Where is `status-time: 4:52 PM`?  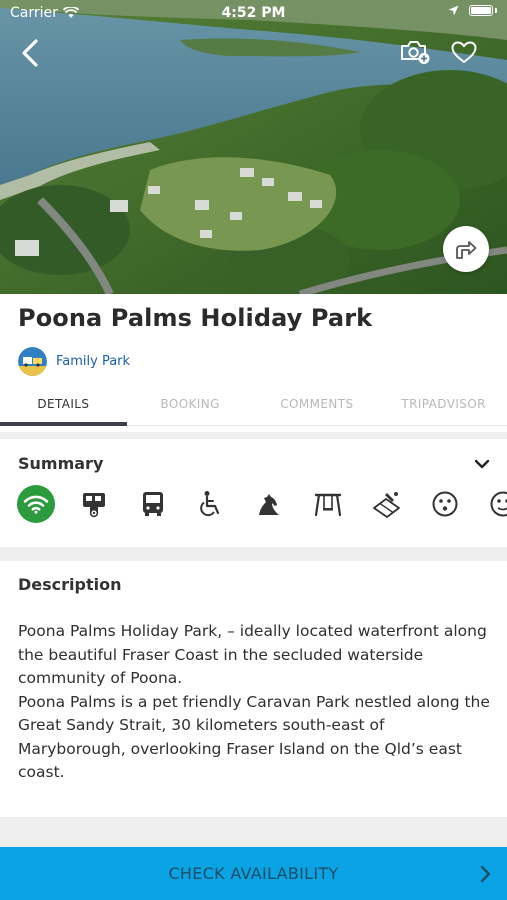 status-time: 4:52 PM is located at coordinates (253, 13).